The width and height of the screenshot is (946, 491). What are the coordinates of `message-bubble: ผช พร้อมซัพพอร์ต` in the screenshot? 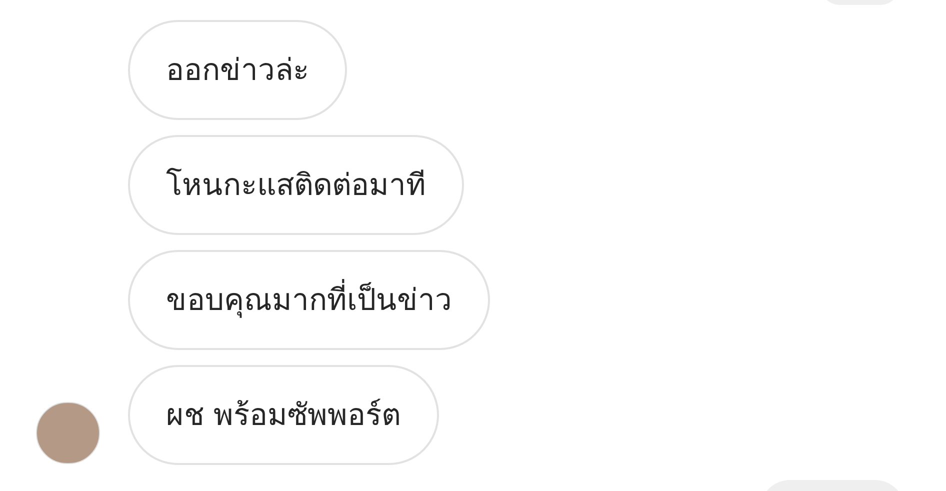 It's located at (283, 415).